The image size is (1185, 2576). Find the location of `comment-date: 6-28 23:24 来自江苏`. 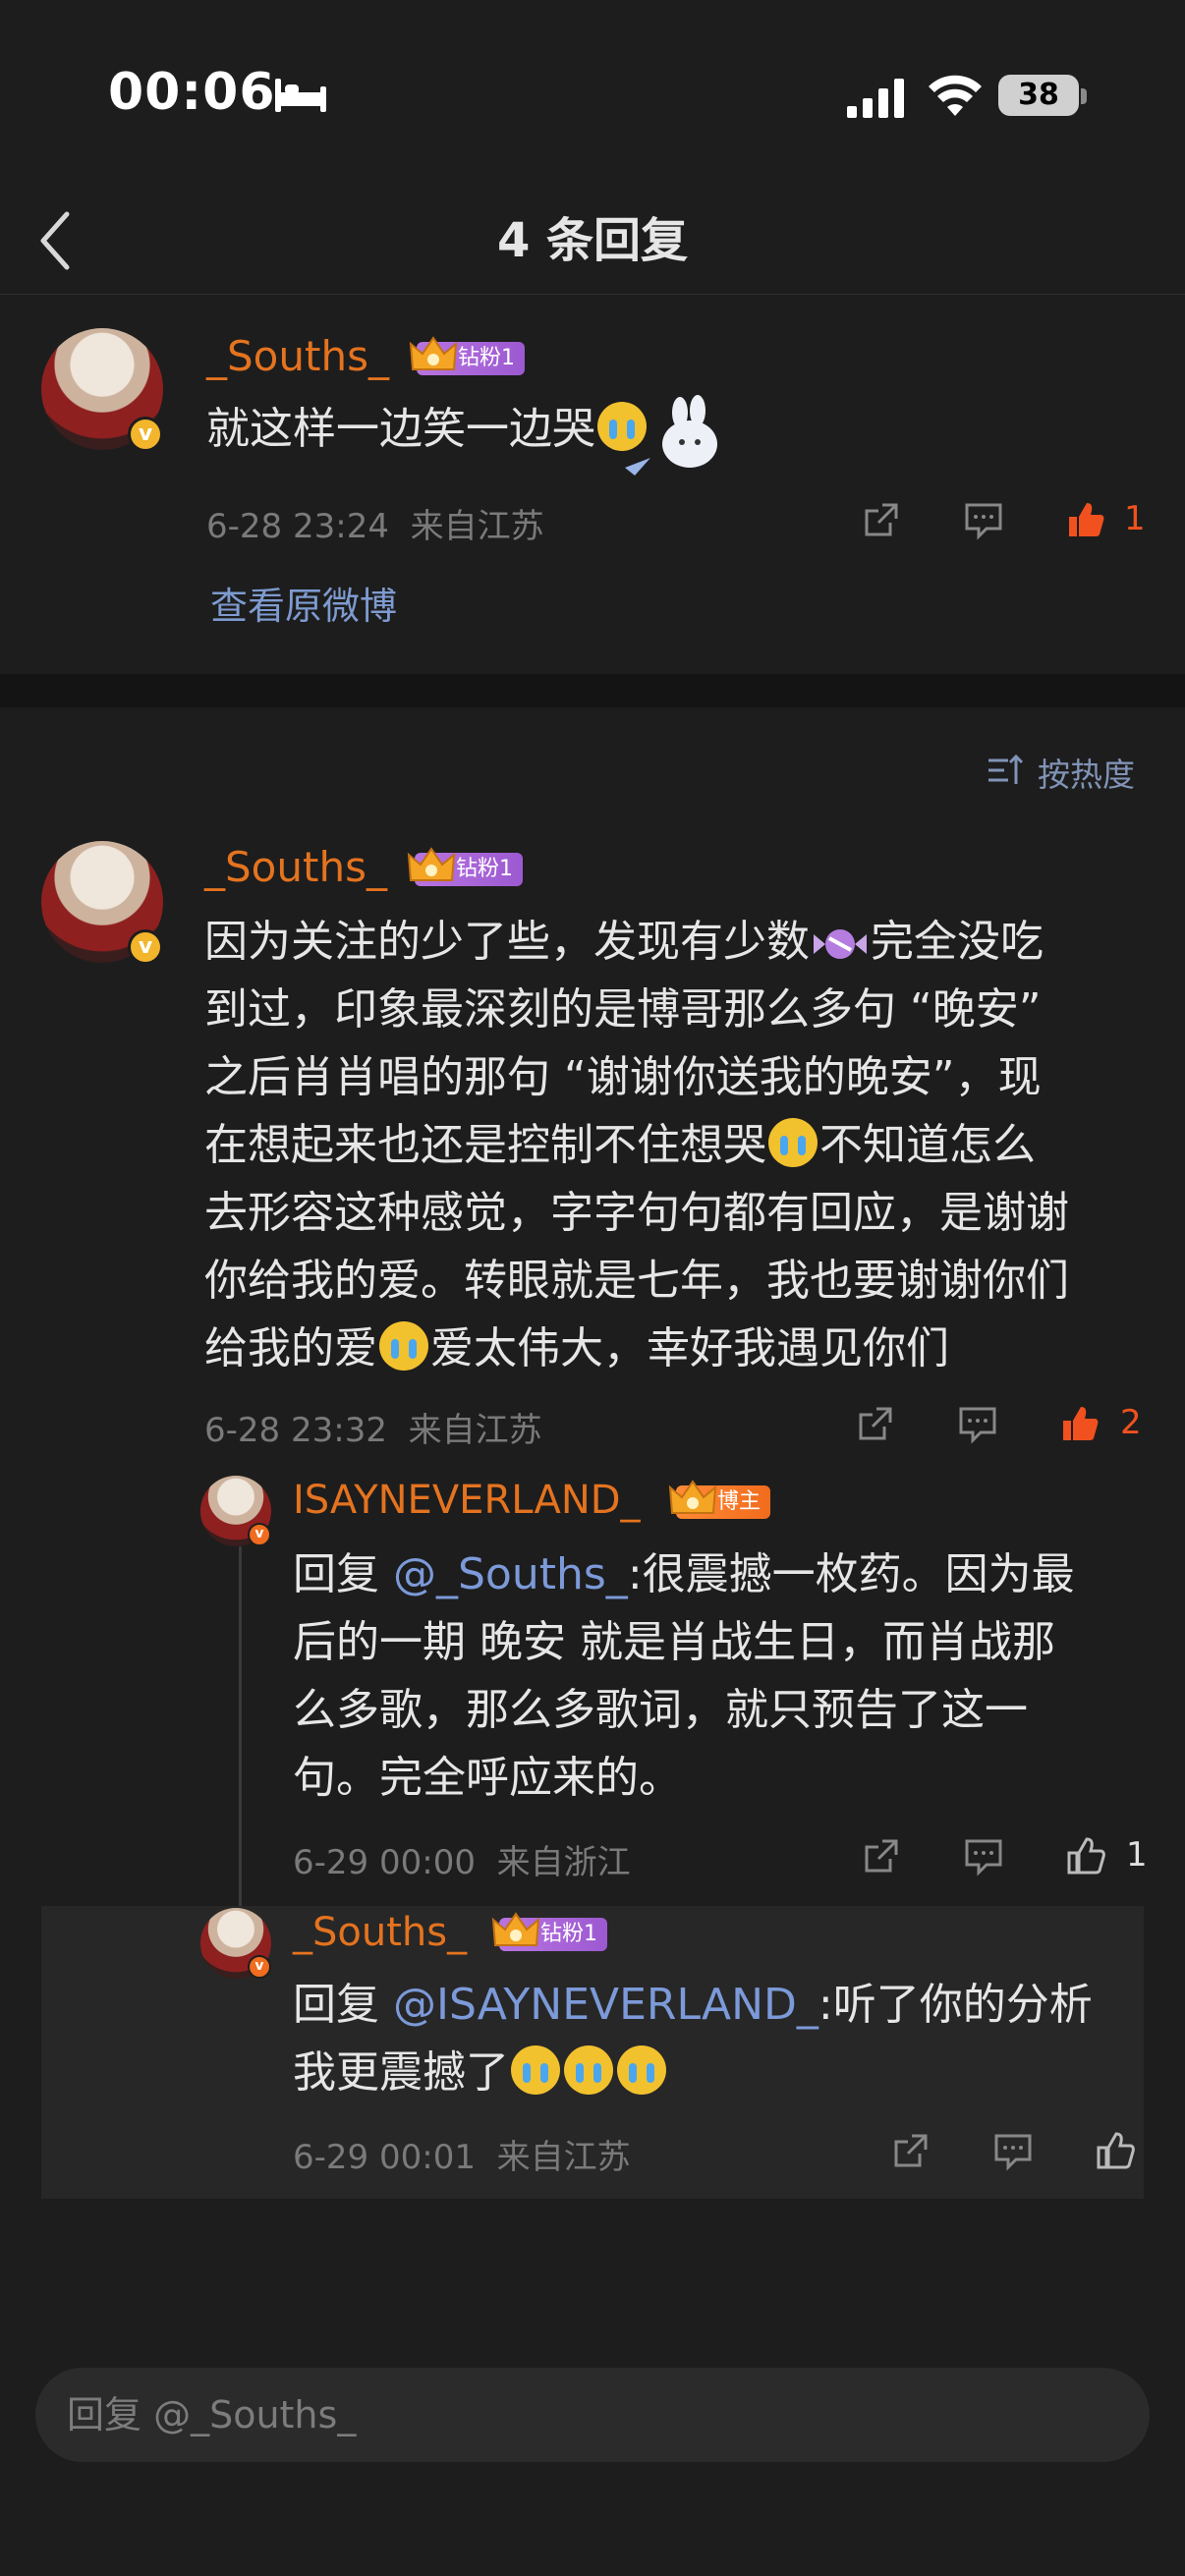

comment-date: 6-28 23:24 来自江苏 is located at coordinates (375, 523).